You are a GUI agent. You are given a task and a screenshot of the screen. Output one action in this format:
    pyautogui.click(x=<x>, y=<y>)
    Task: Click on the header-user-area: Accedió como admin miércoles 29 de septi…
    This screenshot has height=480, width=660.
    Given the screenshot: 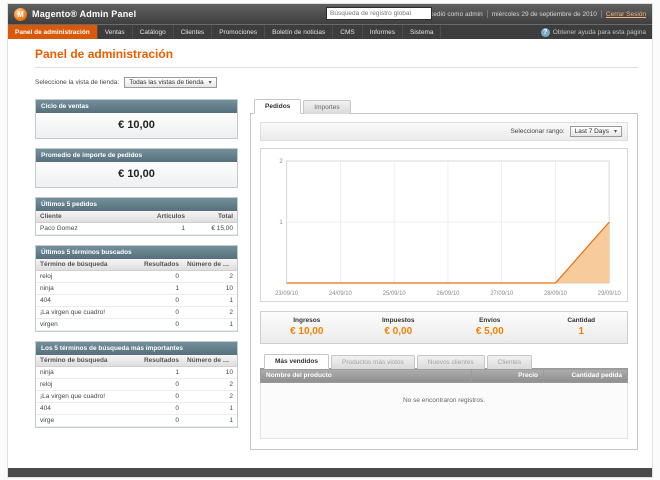 What is the action you would take?
    pyautogui.click(x=534, y=14)
    